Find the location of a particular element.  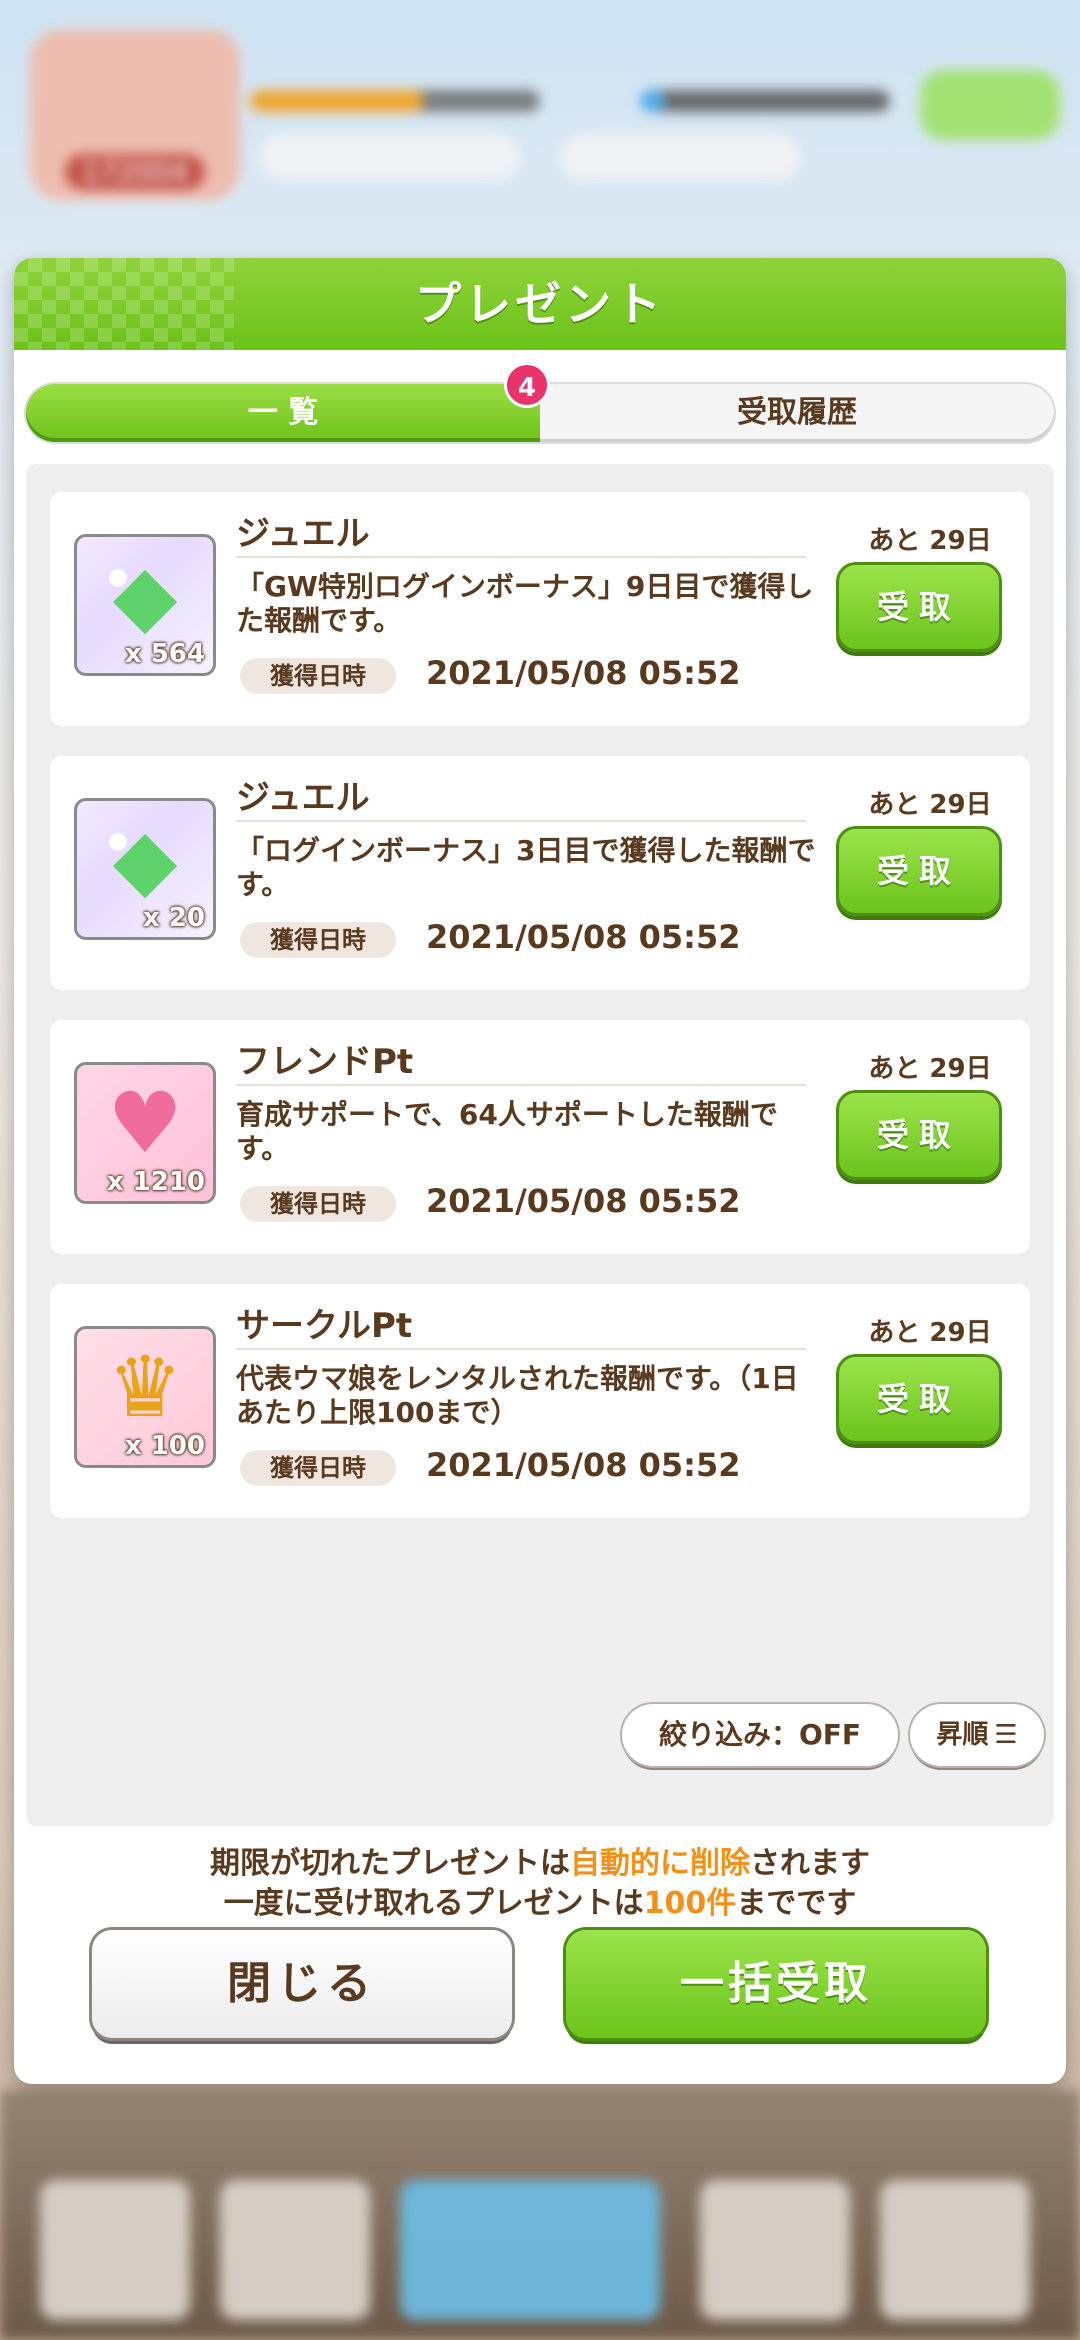

item-quantity: x 20 is located at coordinates (173, 918).